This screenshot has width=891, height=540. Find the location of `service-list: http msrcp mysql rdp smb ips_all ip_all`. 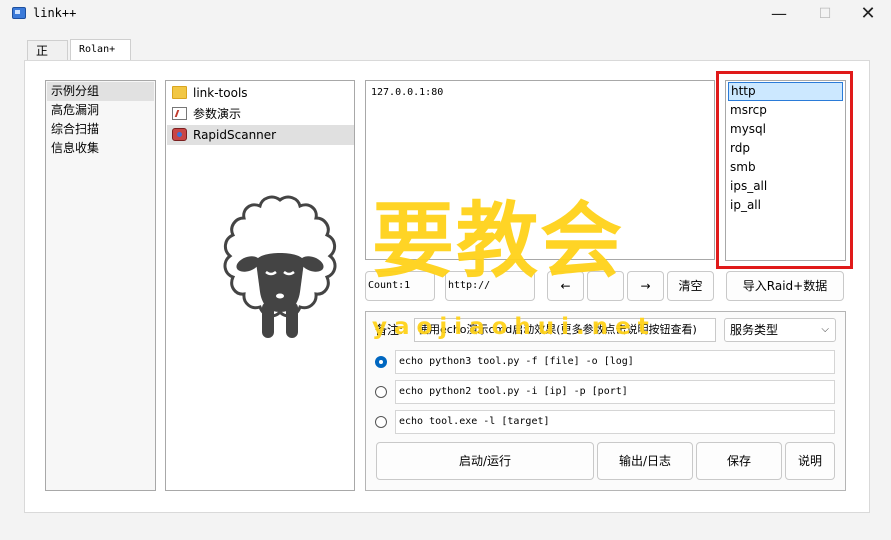

service-list: http msrcp mysql rdp smb ips_all ip_all is located at coordinates (785, 170).